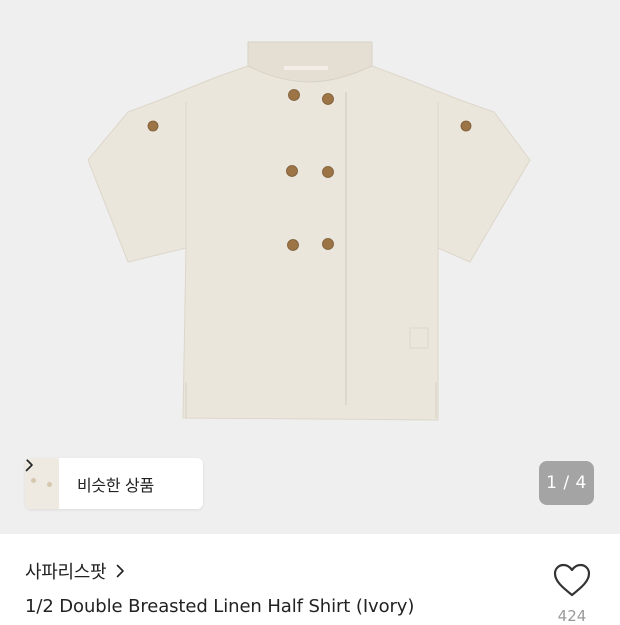 This screenshot has height=625, width=620. I want to click on like-count: 424, so click(572, 616).